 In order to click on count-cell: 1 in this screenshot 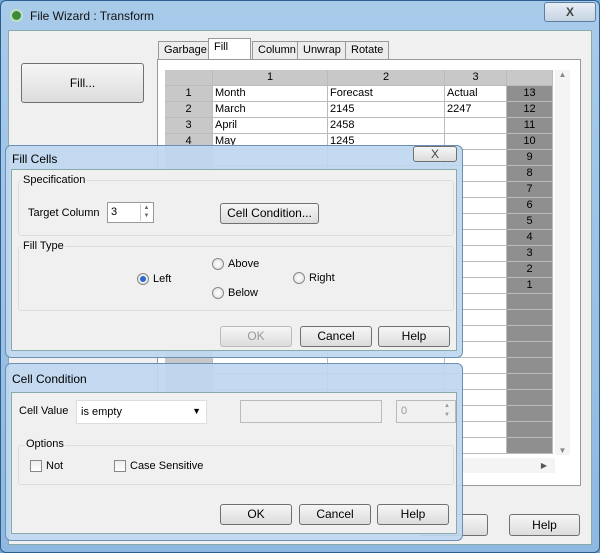, I will do `click(530, 286)`.